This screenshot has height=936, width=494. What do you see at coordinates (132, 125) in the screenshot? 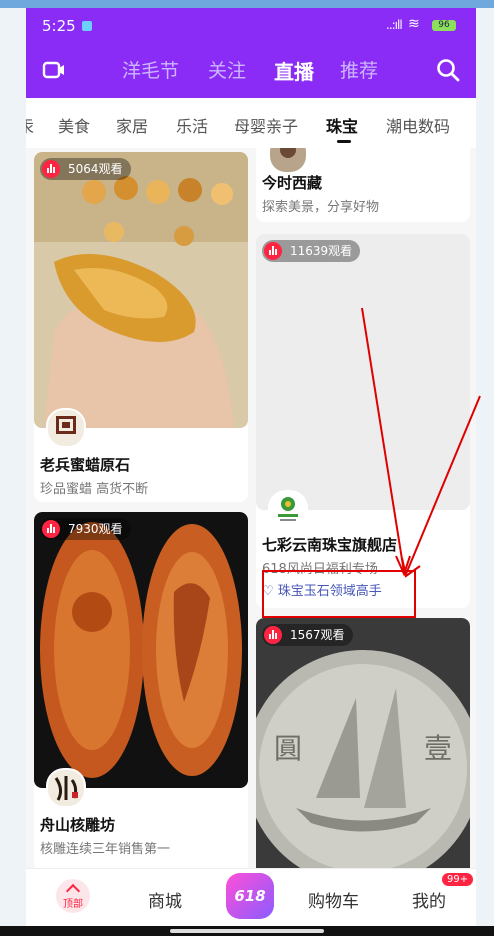
I see `category-home: 家居` at bounding box center [132, 125].